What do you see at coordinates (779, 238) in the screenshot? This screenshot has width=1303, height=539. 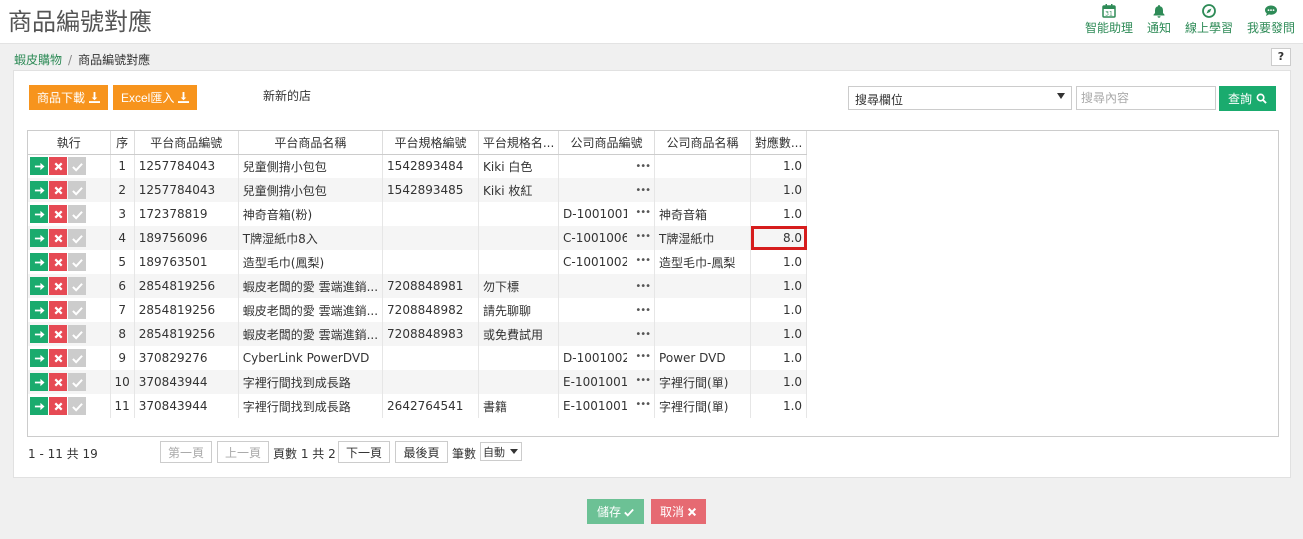 I see `mapping-qty-cell: 8.0` at bounding box center [779, 238].